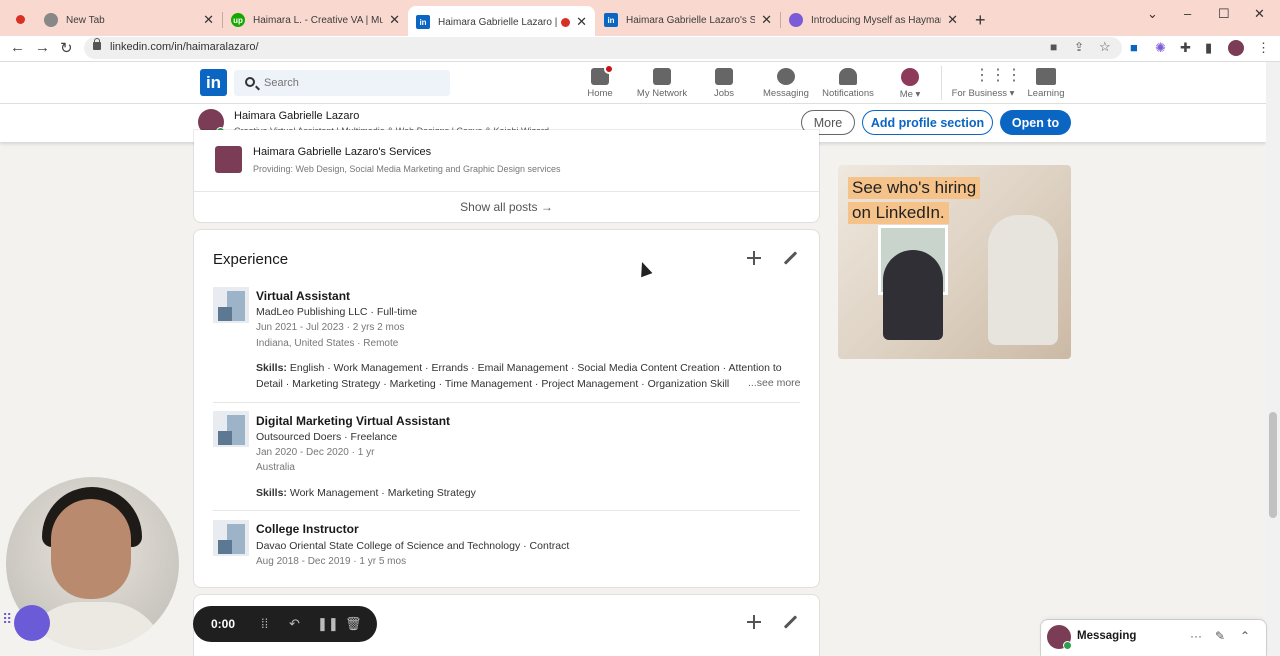  Describe the element at coordinates (772, 383) in the screenshot. I see `see-more-link: ...see more` at that location.